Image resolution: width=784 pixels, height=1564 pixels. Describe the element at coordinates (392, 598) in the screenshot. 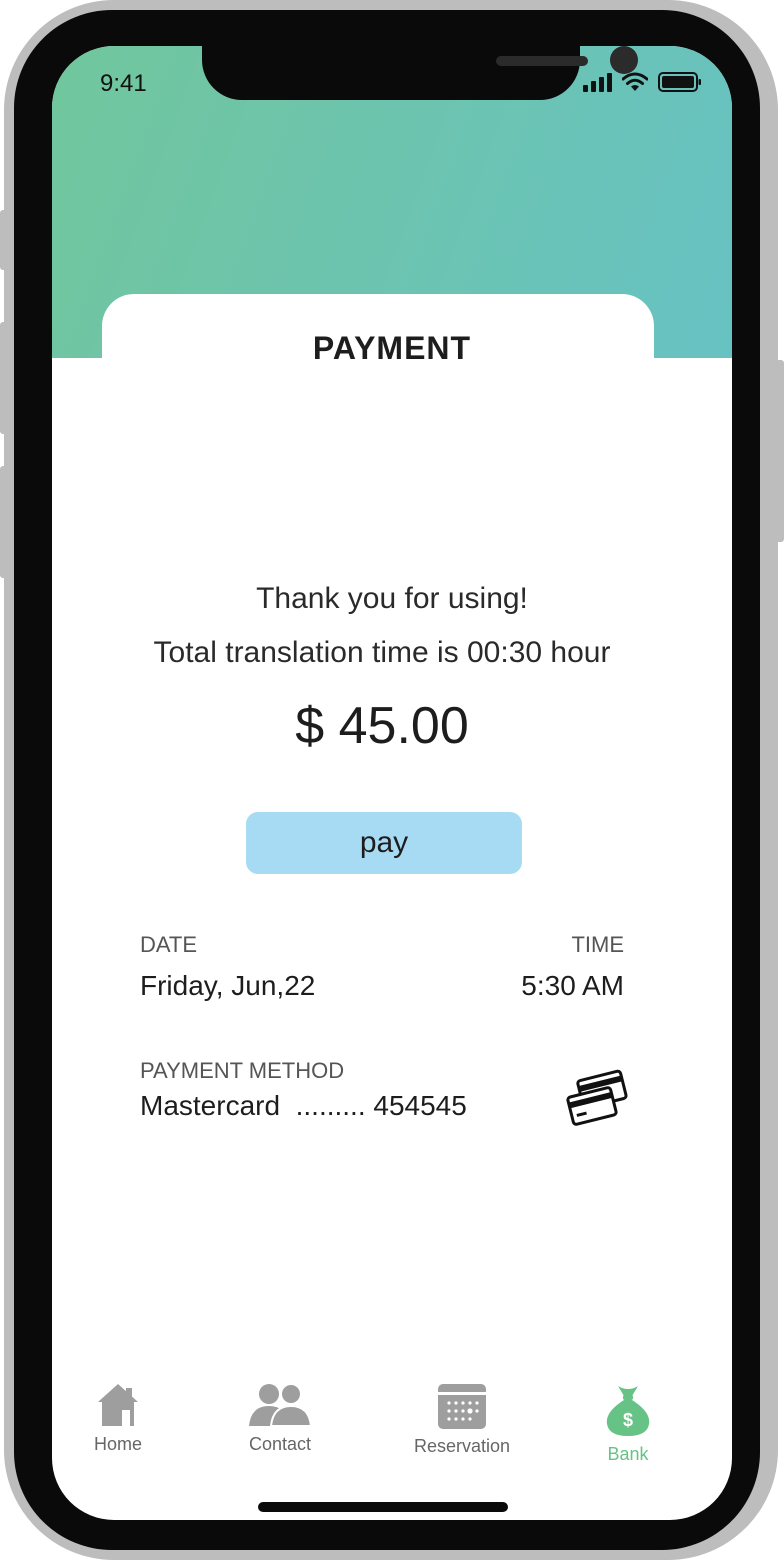

I see `thank-you-message: Thank you for using!` at that location.